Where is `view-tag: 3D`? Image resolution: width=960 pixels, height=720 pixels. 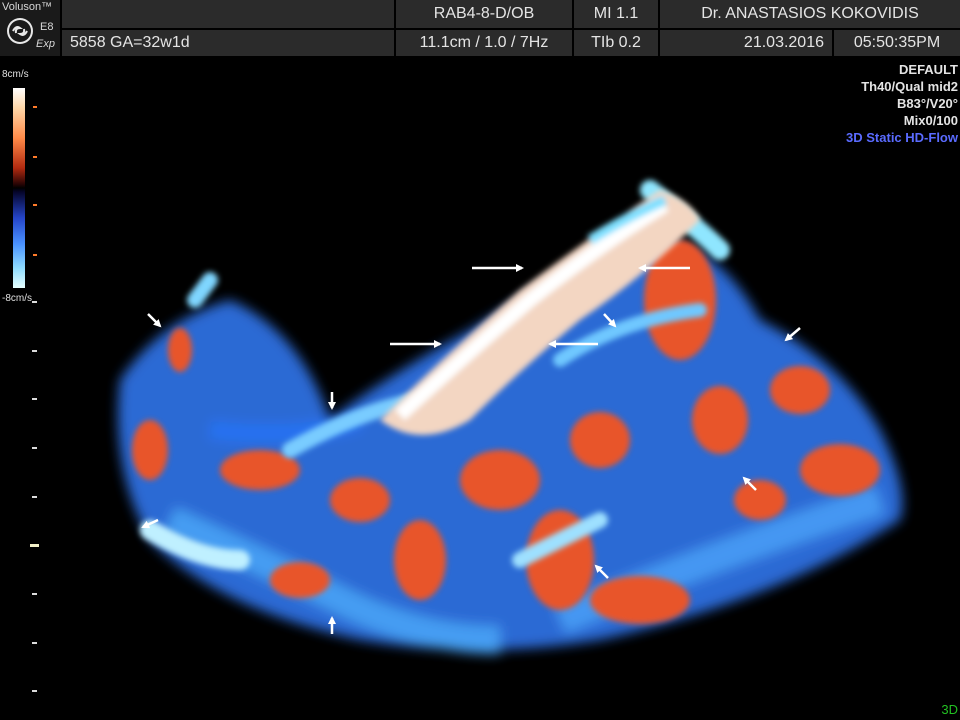
view-tag: 3D is located at coordinates (949, 709).